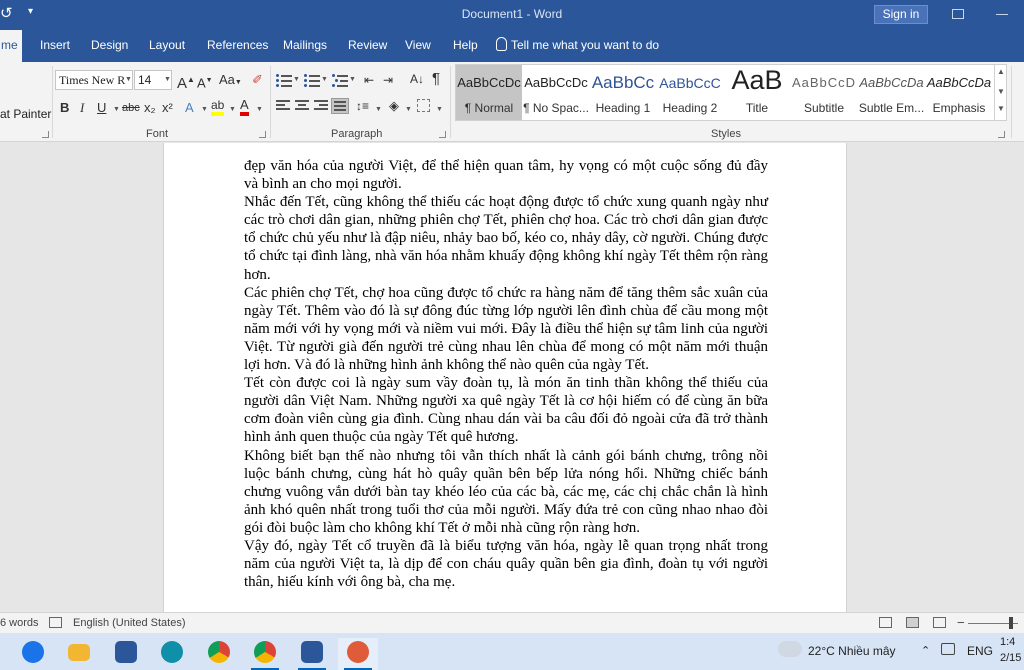 This screenshot has height=670, width=1024. Describe the element at coordinates (25, 114) in the screenshot. I see `format-painter-button: at Painter` at that location.